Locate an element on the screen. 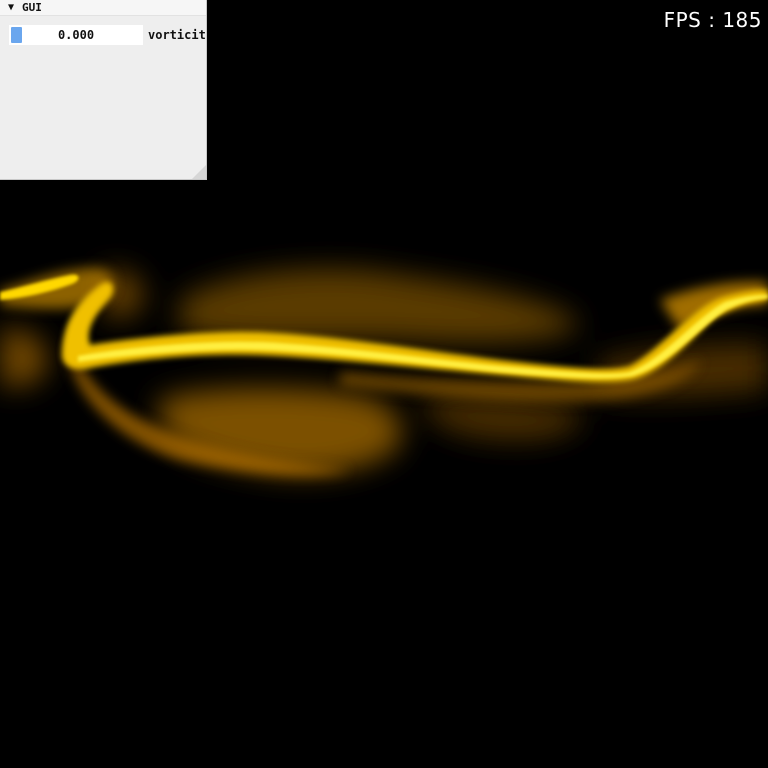 The image size is (768, 768). slider-value: 0.000 is located at coordinates (76, 35).